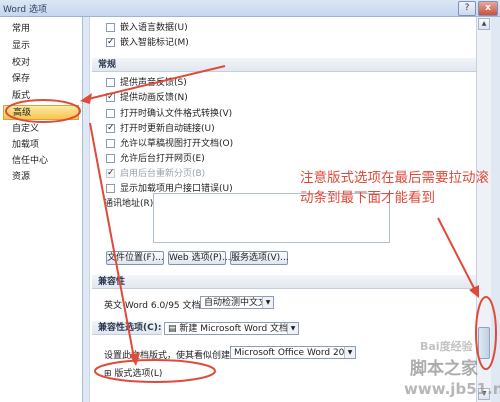 The width and height of the screenshot is (500, 402). I want to click on highlight-advanced-ellipse, so click(43, 111).